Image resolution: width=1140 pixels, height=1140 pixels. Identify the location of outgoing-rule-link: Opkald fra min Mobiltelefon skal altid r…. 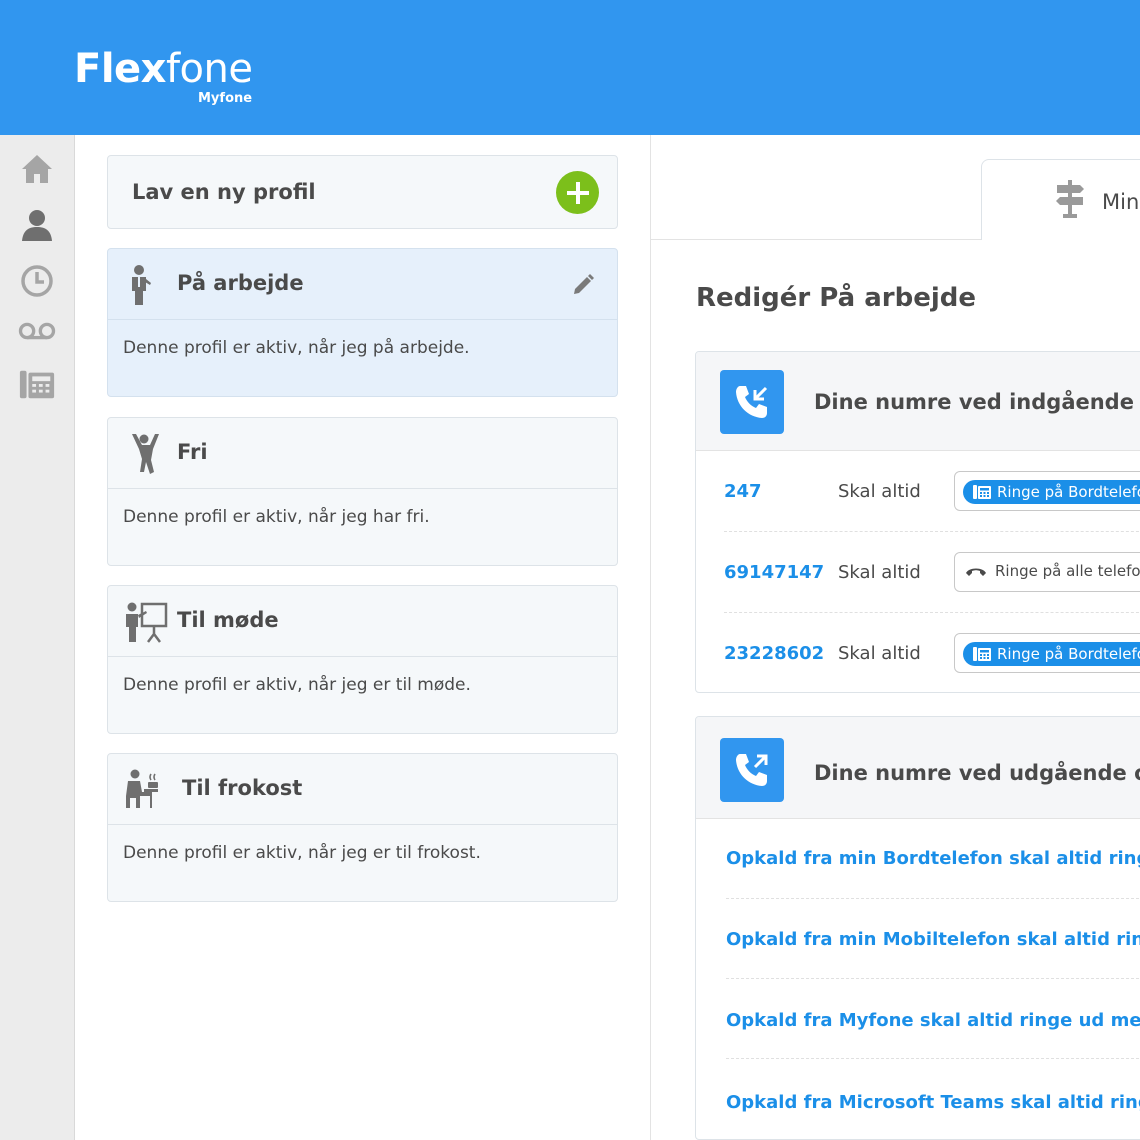
(933, 939).